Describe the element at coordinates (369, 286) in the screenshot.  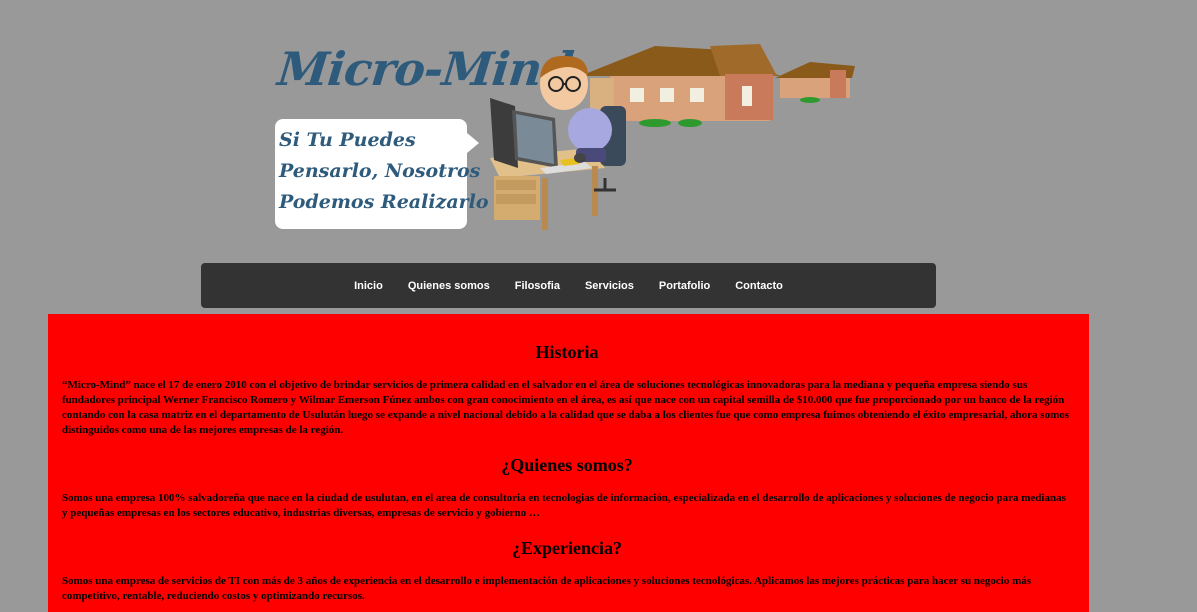
I see `nav-item-inicio: Inicio` at that location.